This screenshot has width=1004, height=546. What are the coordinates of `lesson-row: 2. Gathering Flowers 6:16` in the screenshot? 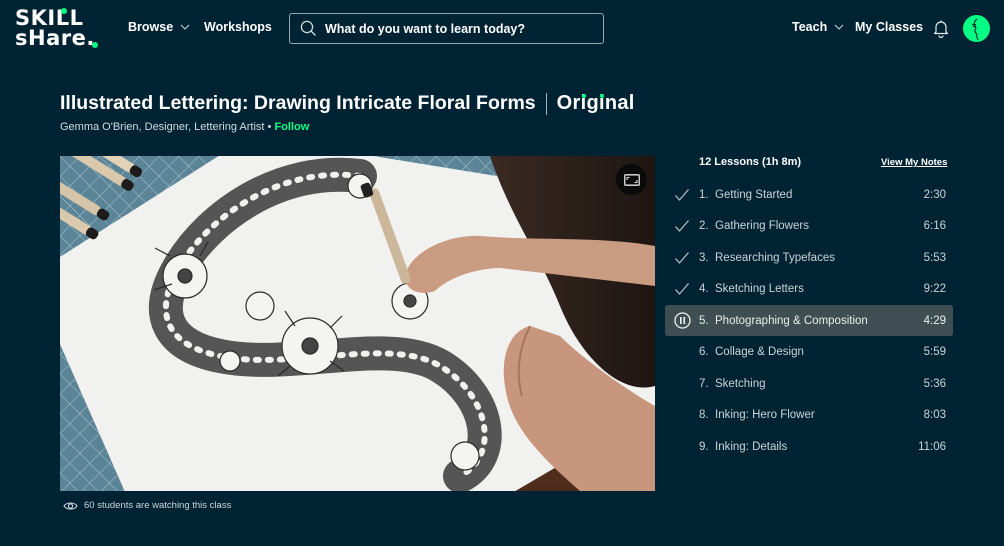 It's located at (809, 226).